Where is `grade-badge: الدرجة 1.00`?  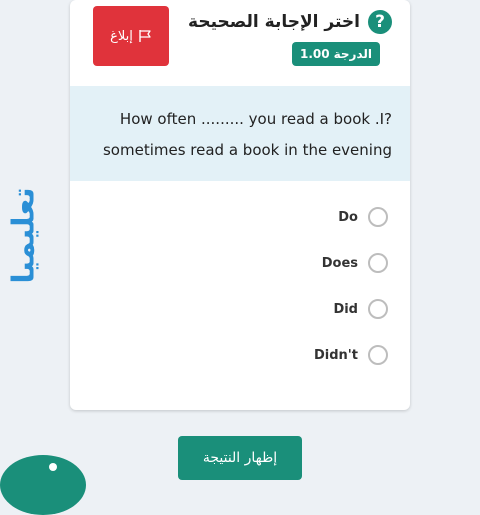 grade-badge: الدرجة 1.00 is located at coordinates (336, 54).